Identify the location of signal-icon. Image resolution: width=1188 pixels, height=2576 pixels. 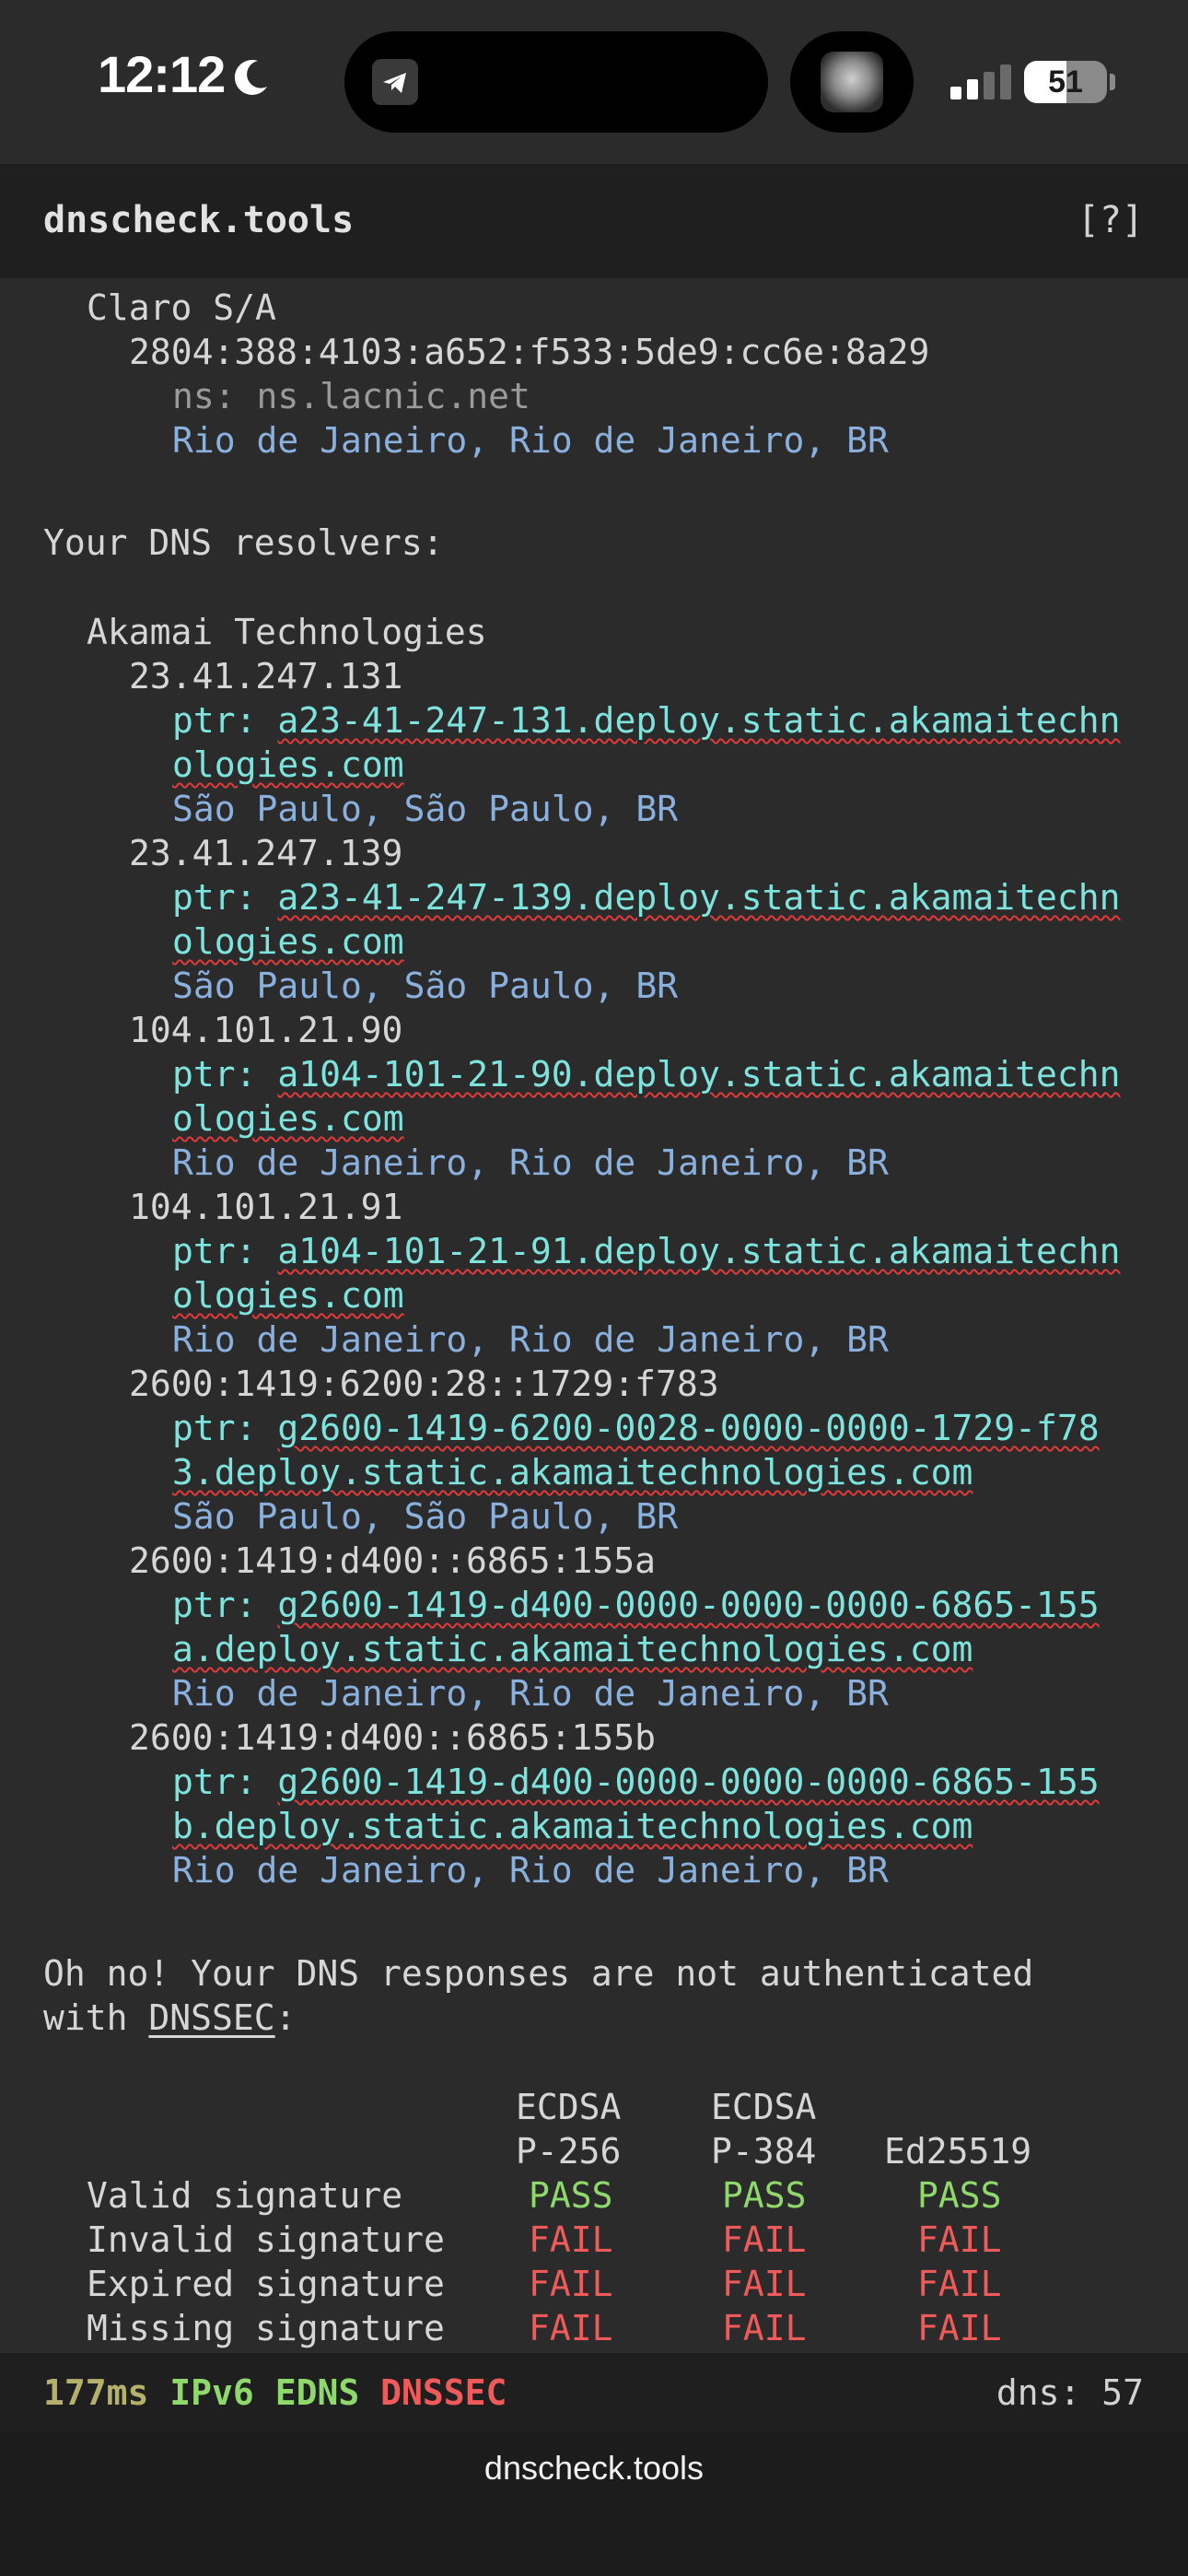
(980, 82).